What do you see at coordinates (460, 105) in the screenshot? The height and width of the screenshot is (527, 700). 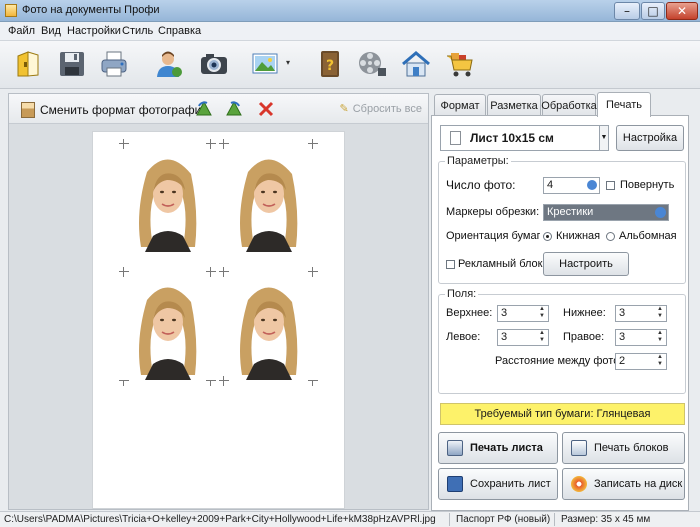 I see `tab-format: Формат` at bounding box center [460, 105].